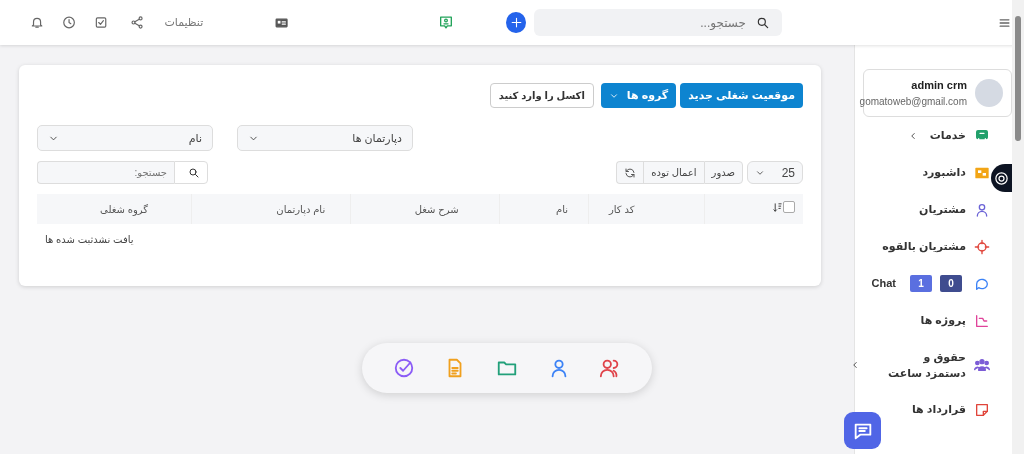 The width and height of the screenshot is (1024, 454). What do you see at coordinates (1018, 78) in the screenshot?
I see `scrollbar-thumb` at bounding box center [1018, 78].